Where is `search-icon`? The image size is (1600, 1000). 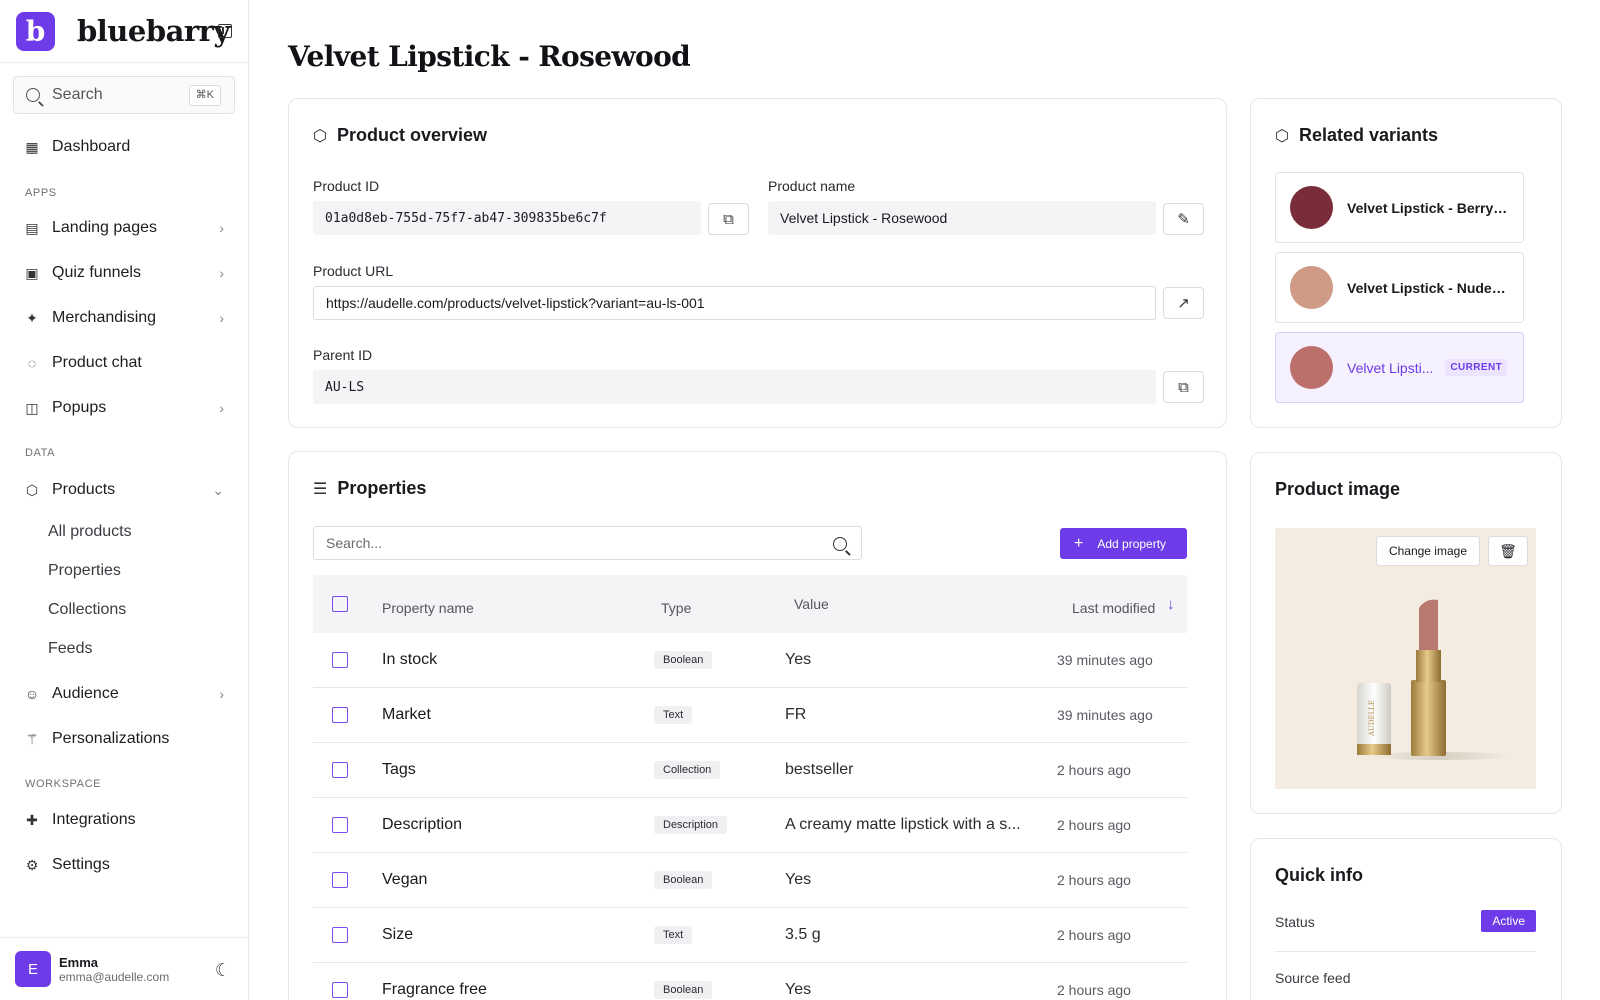
search-icon is located at coordinates (33, 95).